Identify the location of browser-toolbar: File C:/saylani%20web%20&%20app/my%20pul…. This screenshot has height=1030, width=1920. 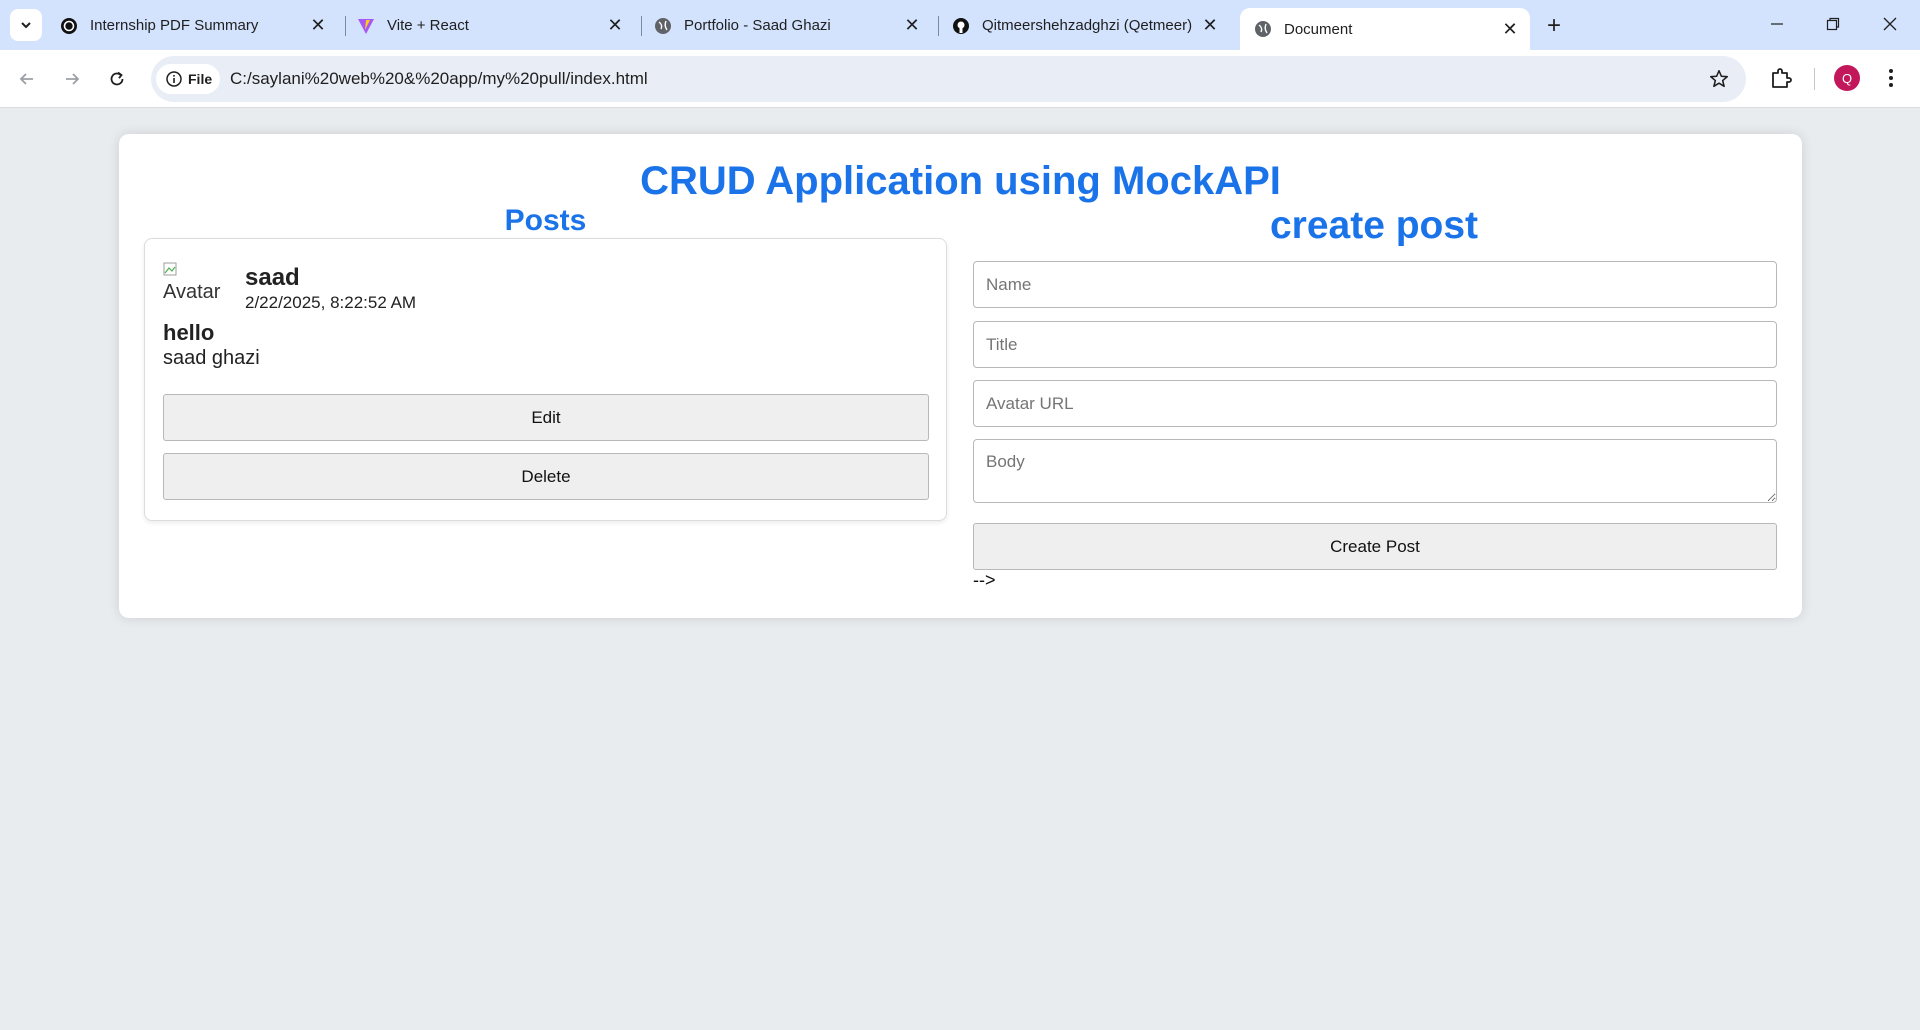
(960, 79).